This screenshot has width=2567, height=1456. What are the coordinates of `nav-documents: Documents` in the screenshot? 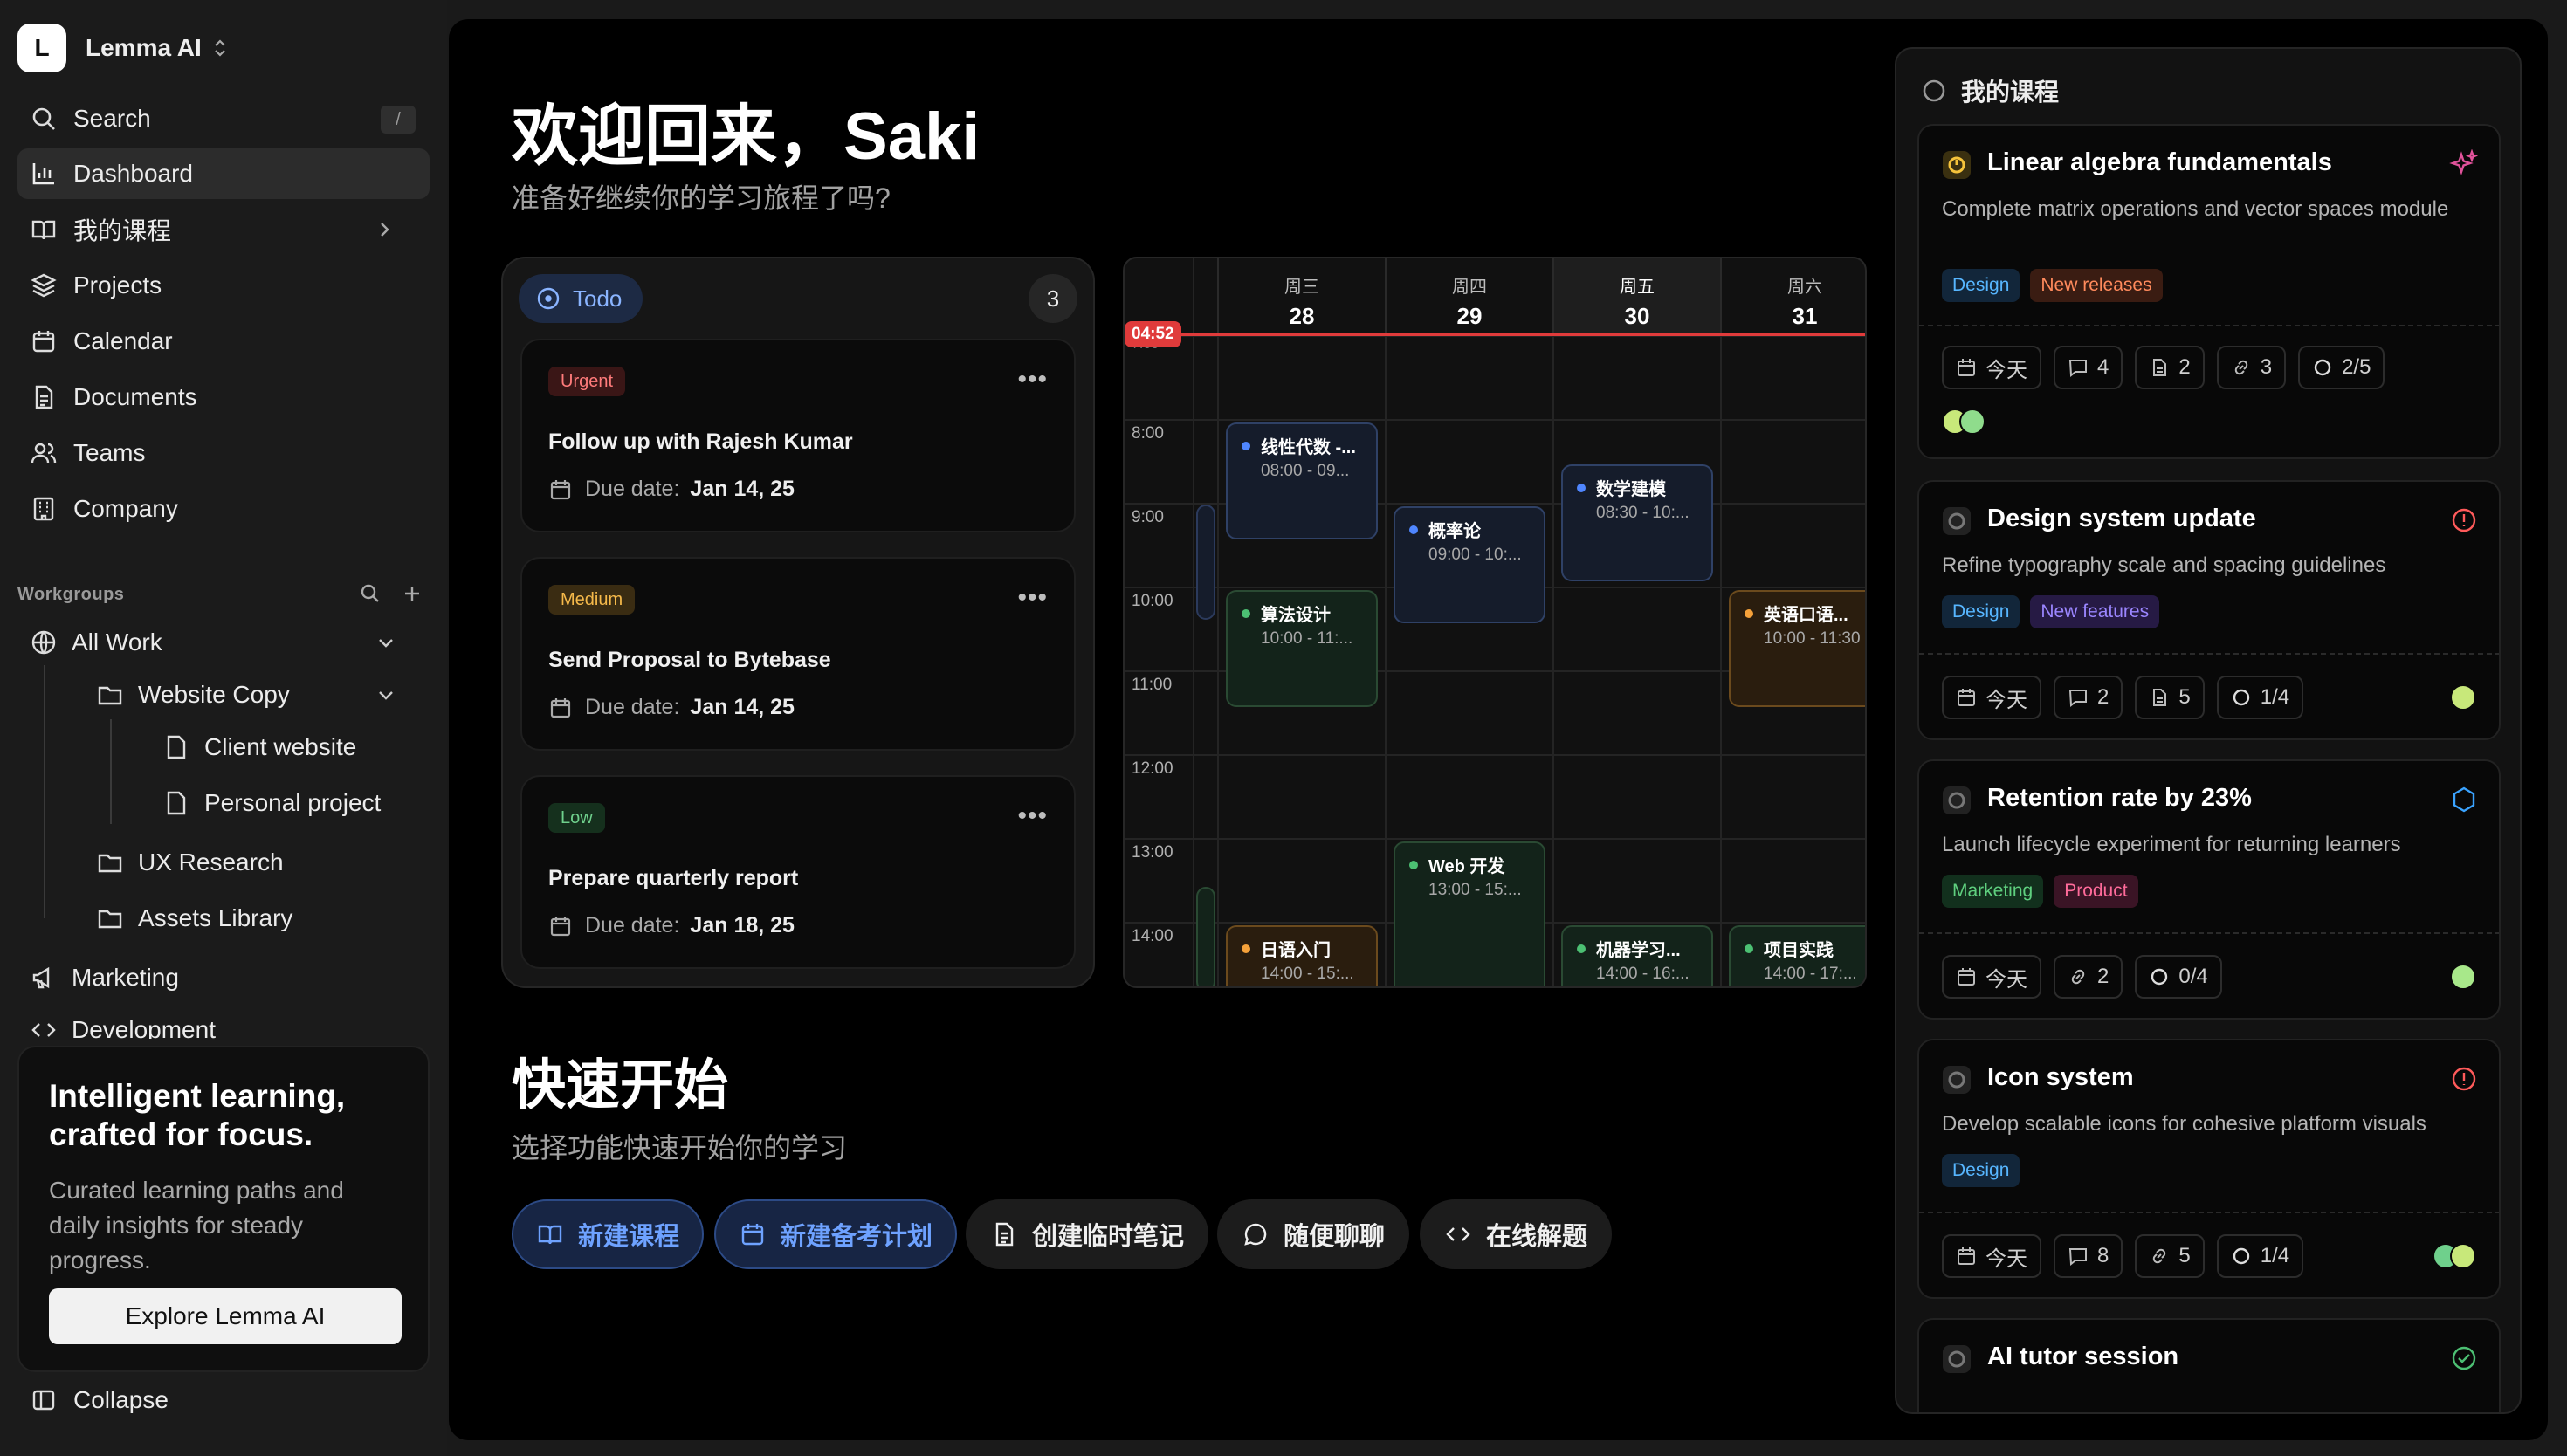 It's located at (223, 397).